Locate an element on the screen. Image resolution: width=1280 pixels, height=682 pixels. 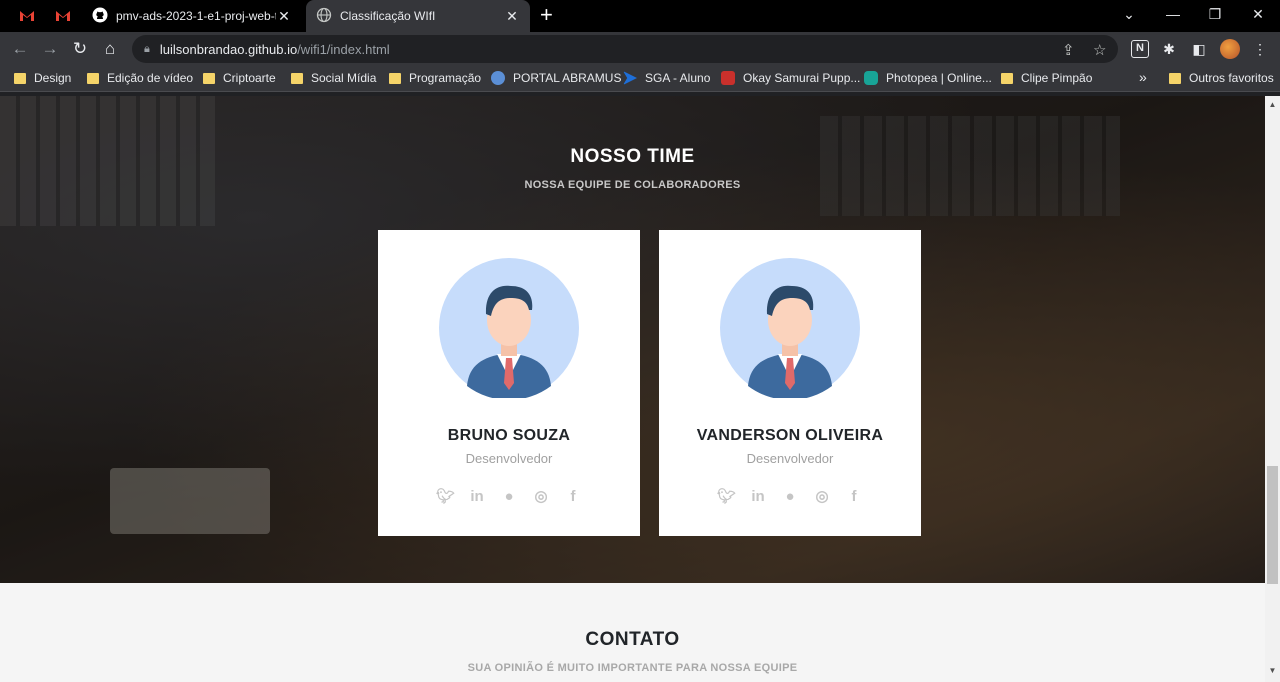
bookmark-programacao: Programação is located at coordinates (435, 78).